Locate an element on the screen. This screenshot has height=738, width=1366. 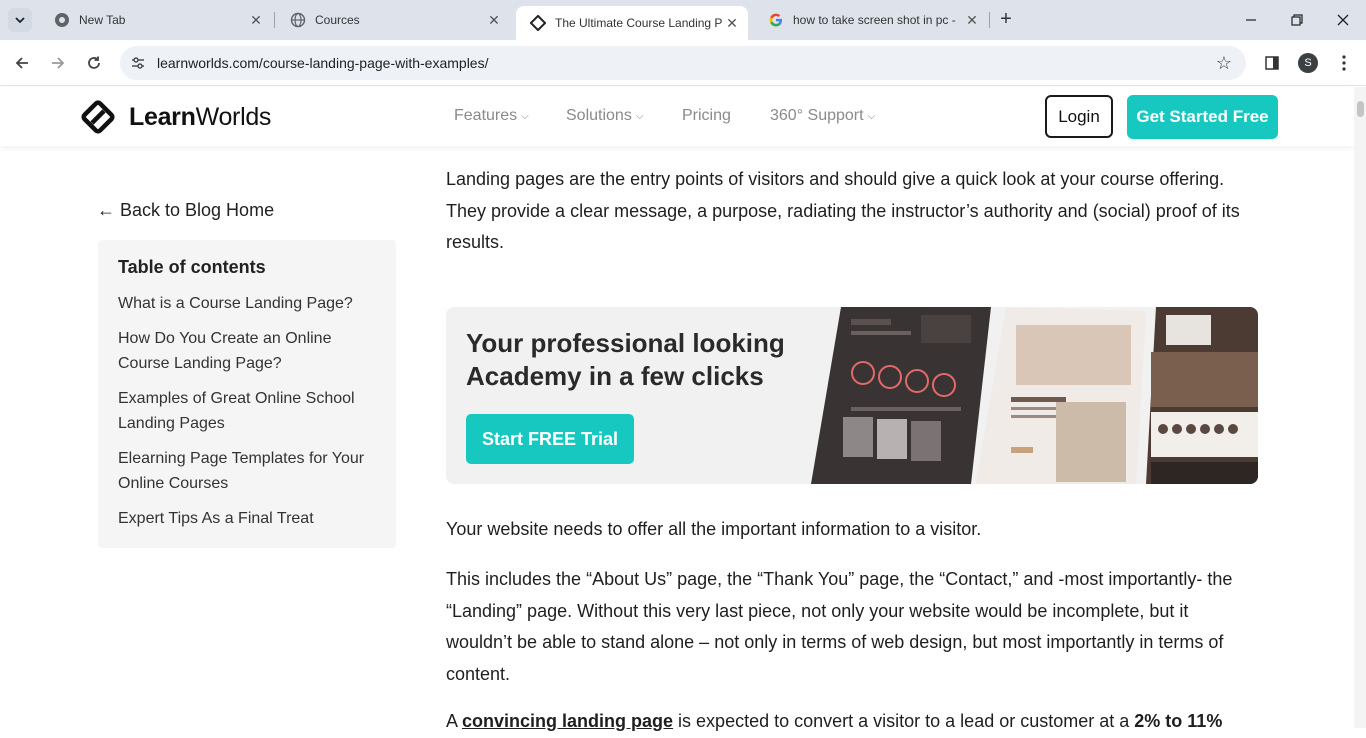
chevron-down-icon is located at coordinates (20, 20).